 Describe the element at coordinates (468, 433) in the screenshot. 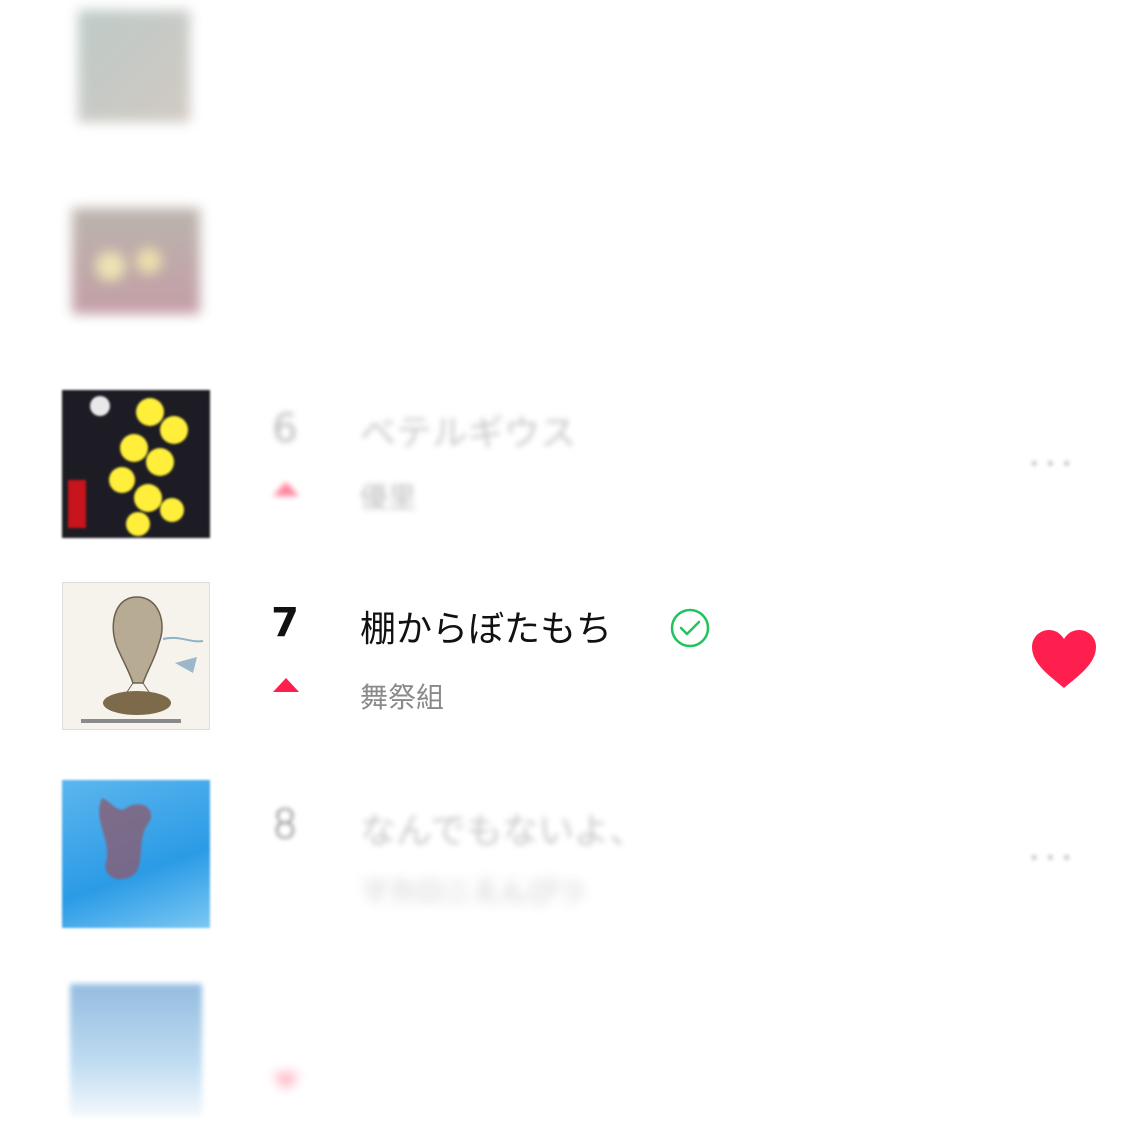

I see `track-title: ベテルギウス` at that location.